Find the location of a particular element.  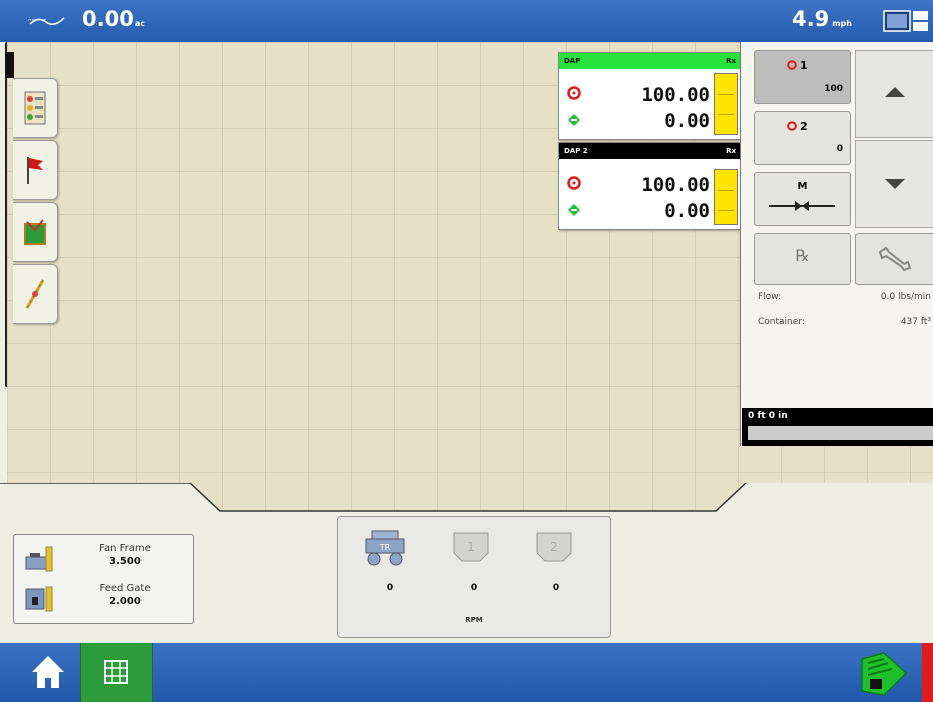

guidance-button is located at coordinates (35, 294).